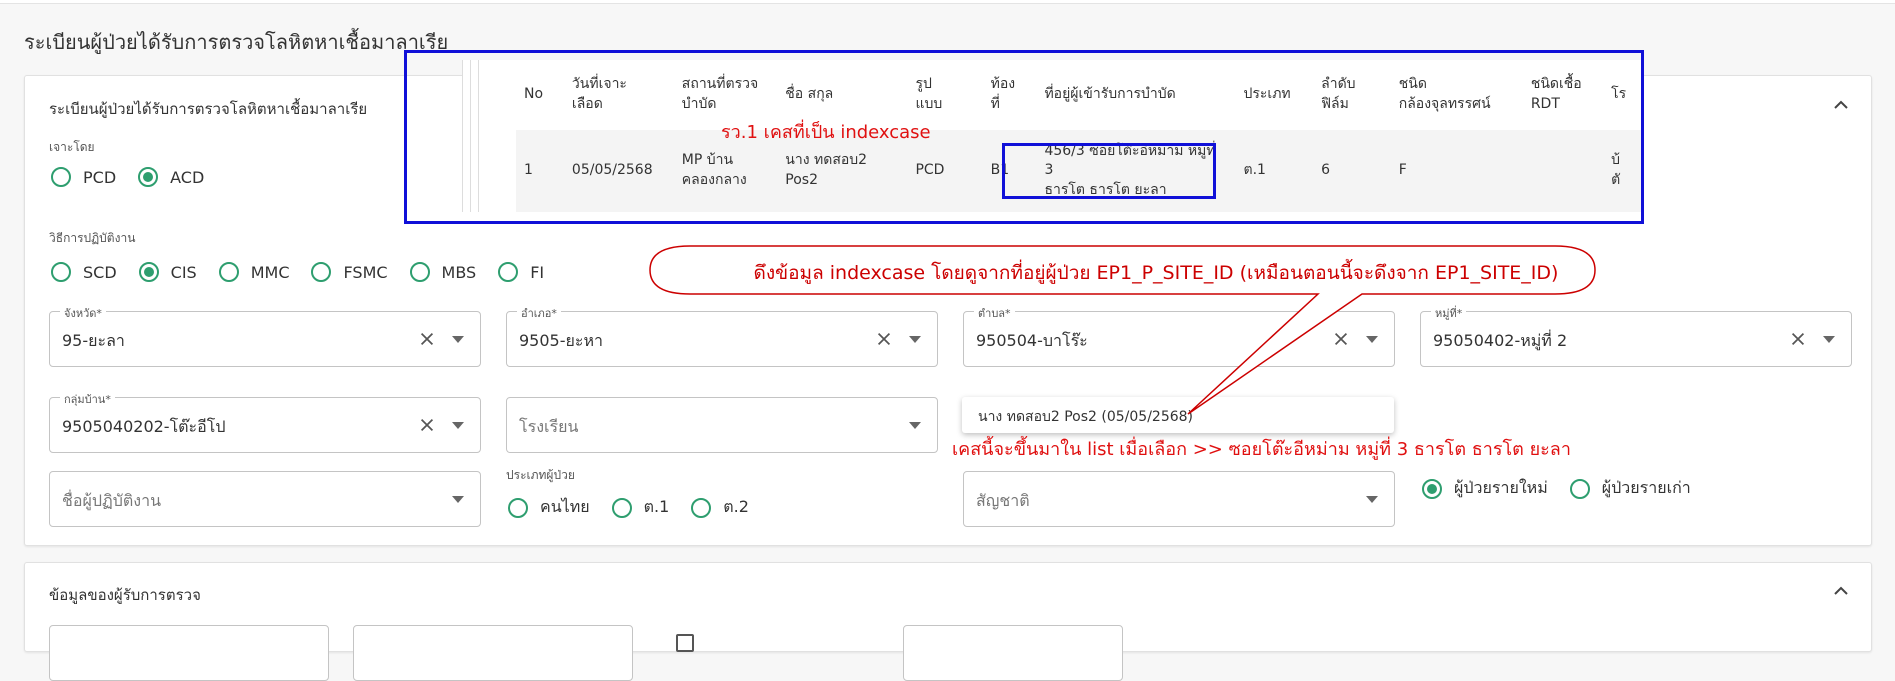  I want to click on radio-t2: ต.2, so click(720, 507).